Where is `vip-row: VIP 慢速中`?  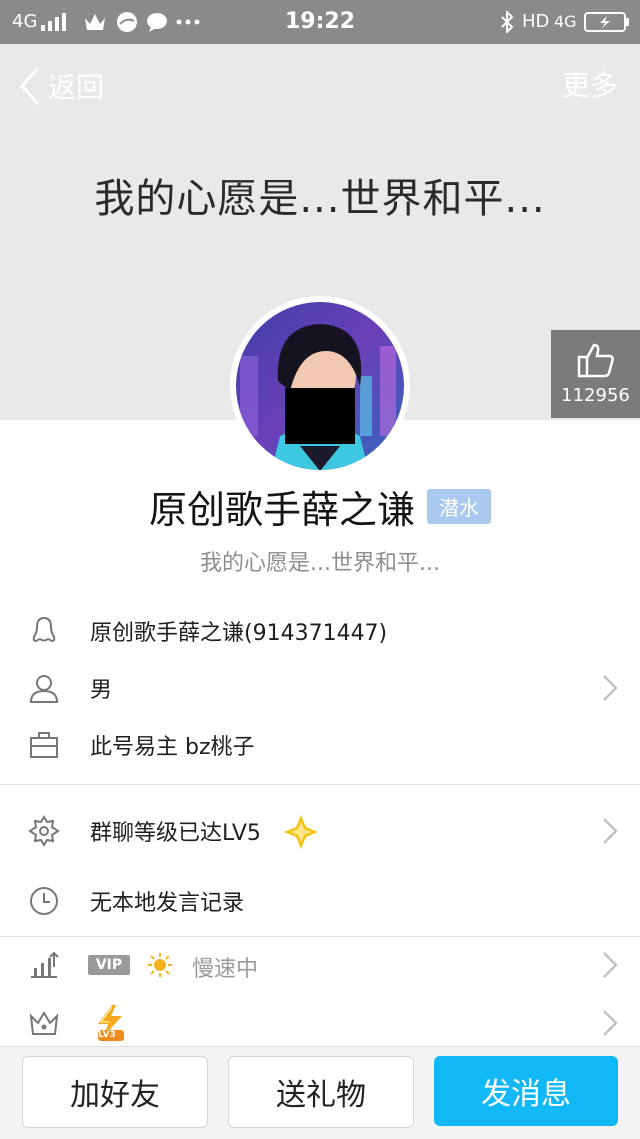
vip-row: VIP 慢速中 is located at coordinates (320, 965).